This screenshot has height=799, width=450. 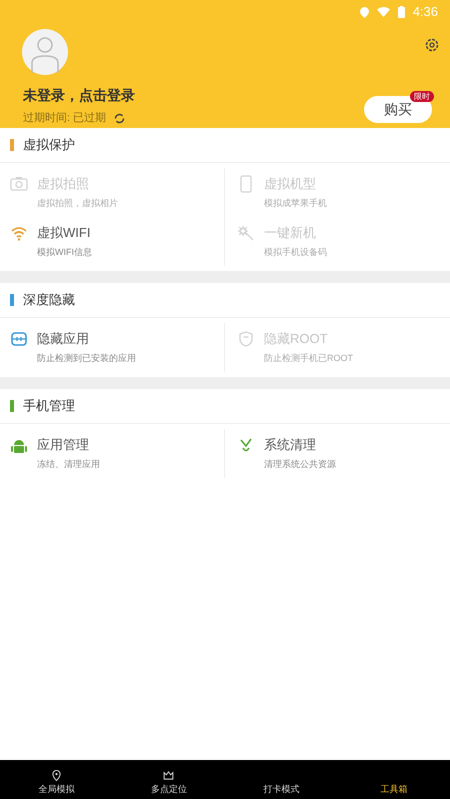 I want to click on nav-tab: 多点定位, so click(x=168, y=789).